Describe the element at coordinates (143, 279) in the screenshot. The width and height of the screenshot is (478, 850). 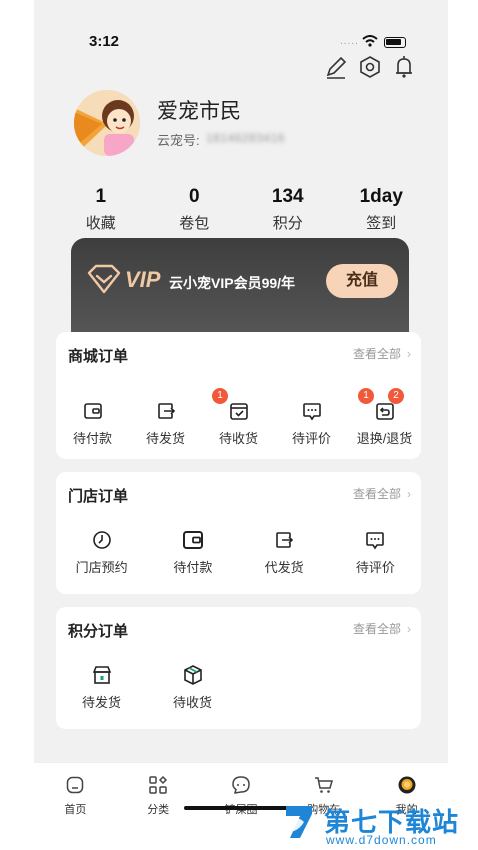
I see `vip-label: VIP` at that location.